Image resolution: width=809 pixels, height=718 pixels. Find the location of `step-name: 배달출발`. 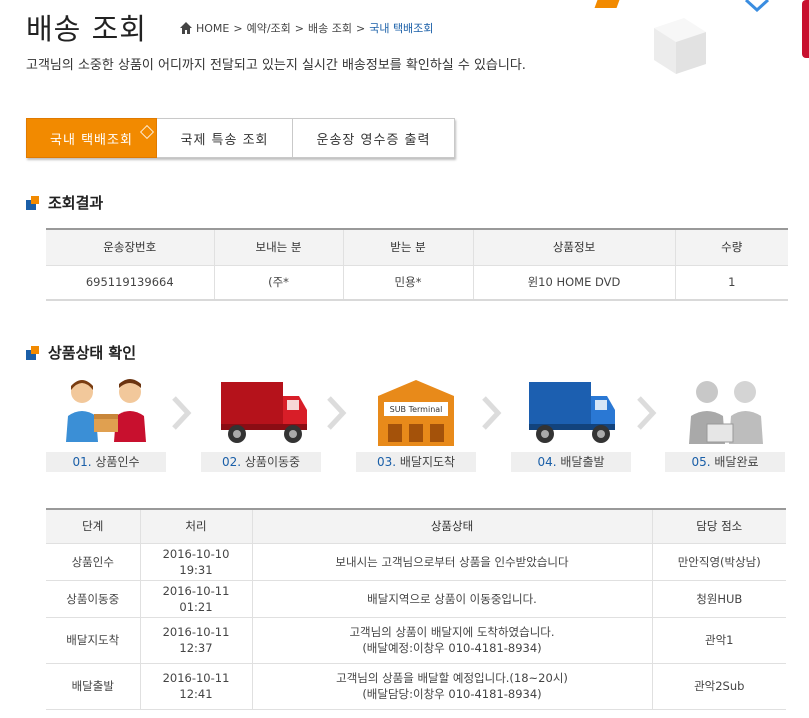

step-name: 배달출발 is located at coordinates (582, 462).